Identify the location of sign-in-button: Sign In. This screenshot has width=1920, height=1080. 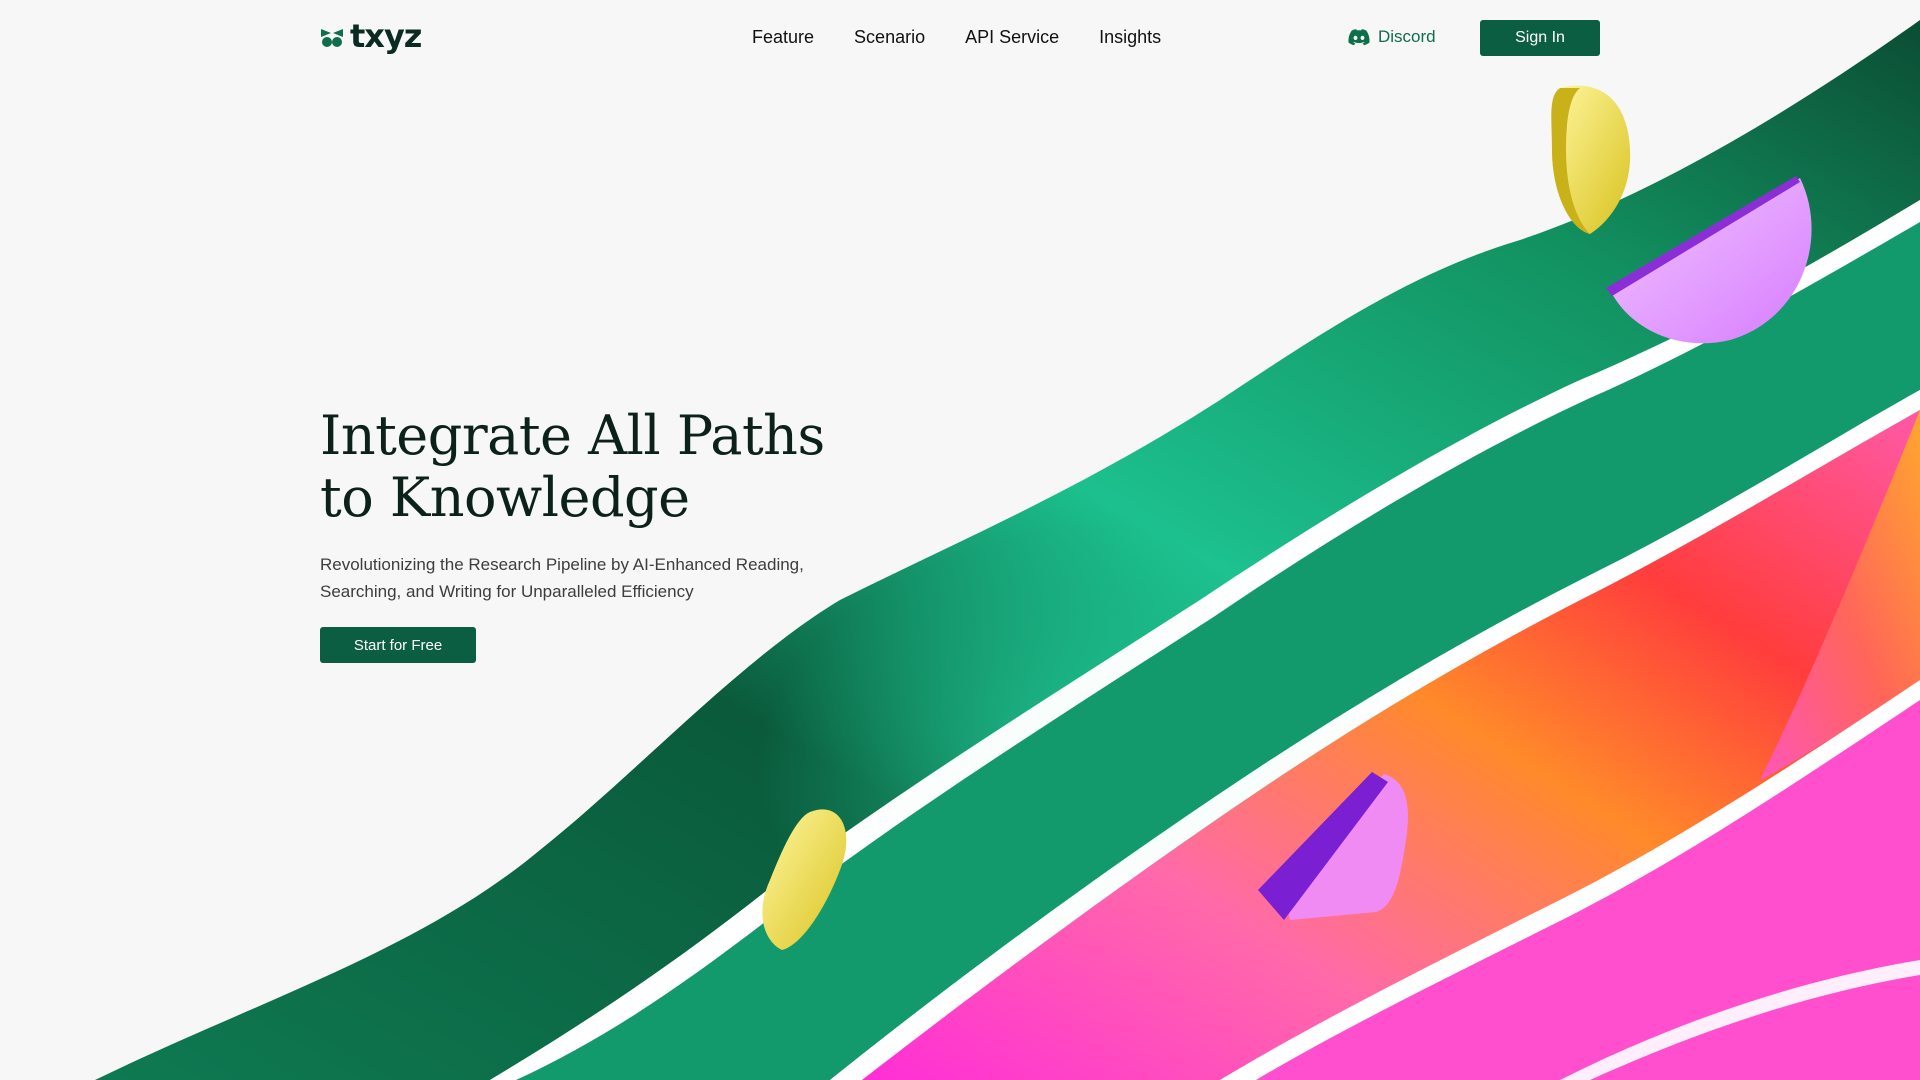
(1540, 38).